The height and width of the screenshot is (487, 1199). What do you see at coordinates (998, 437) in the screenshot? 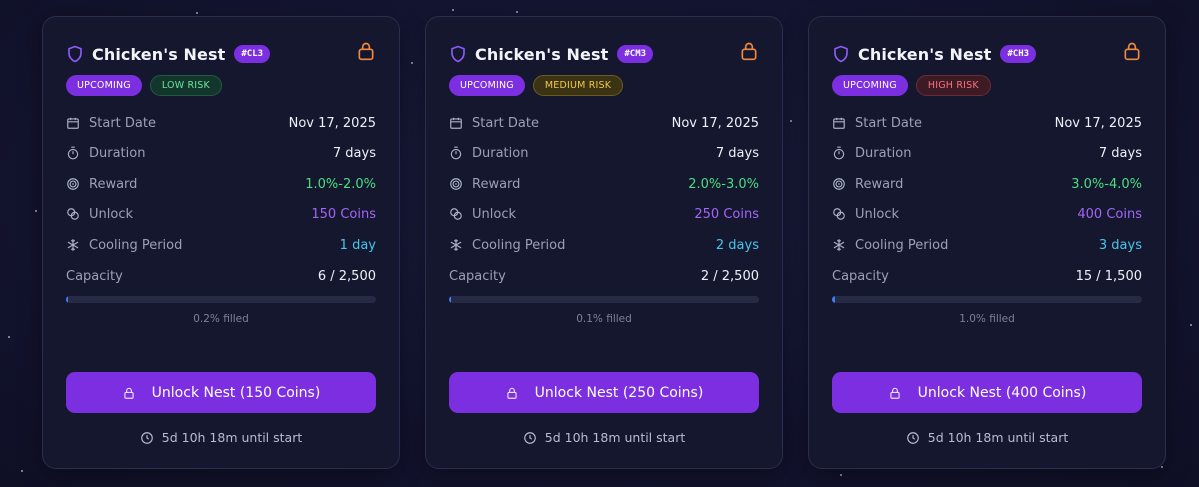
I see `countdown-text: 5d 10h 18m until start` at bounding box center [998, 437].